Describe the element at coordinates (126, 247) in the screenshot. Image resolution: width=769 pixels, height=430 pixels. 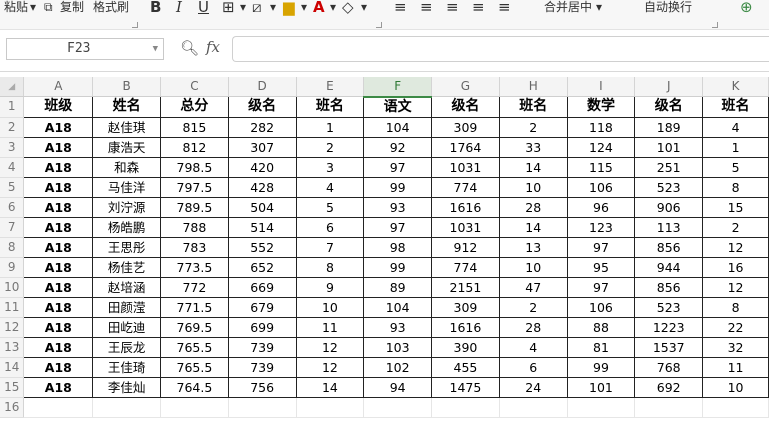
I see `table-cell: 王思彤` at that location.